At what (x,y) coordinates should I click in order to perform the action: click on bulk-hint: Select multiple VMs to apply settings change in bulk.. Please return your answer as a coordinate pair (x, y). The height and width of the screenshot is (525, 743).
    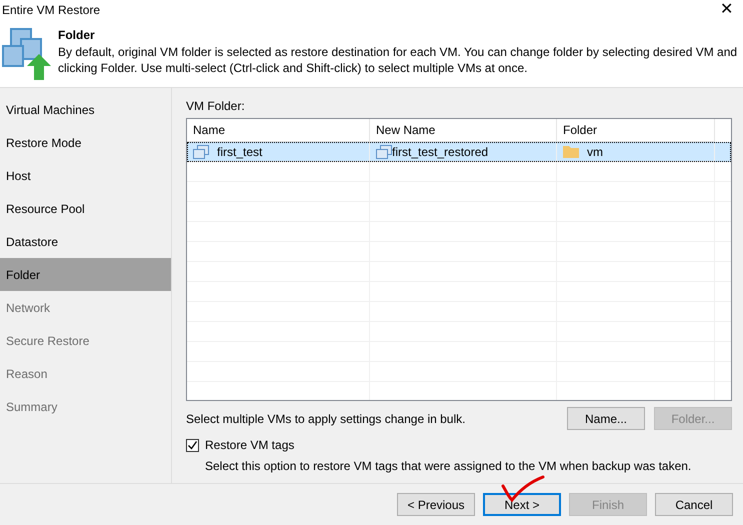
    Looking at the image, I should click on (326, 419).